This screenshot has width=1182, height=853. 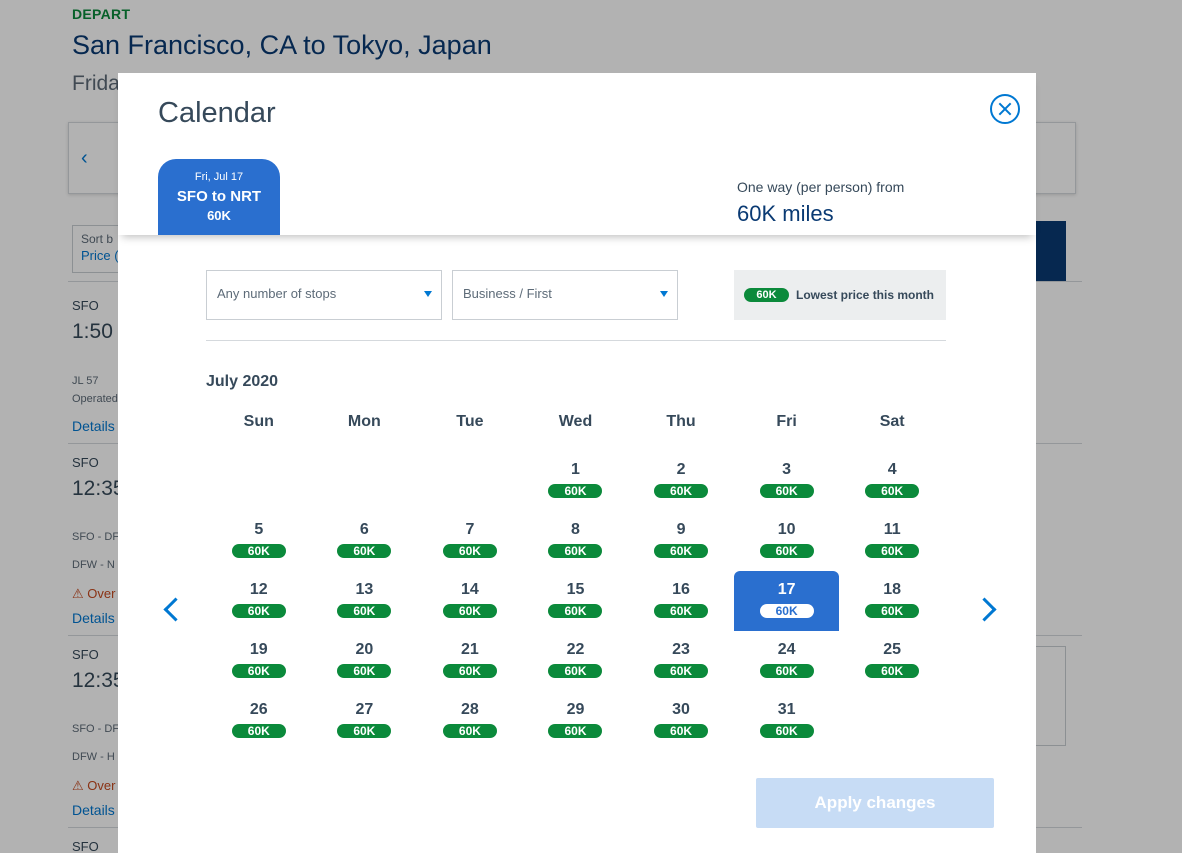 What do you see at coordinates (470, 529) in the screenshot?
I see `day-number: 7` at bounding box center [470, 529].